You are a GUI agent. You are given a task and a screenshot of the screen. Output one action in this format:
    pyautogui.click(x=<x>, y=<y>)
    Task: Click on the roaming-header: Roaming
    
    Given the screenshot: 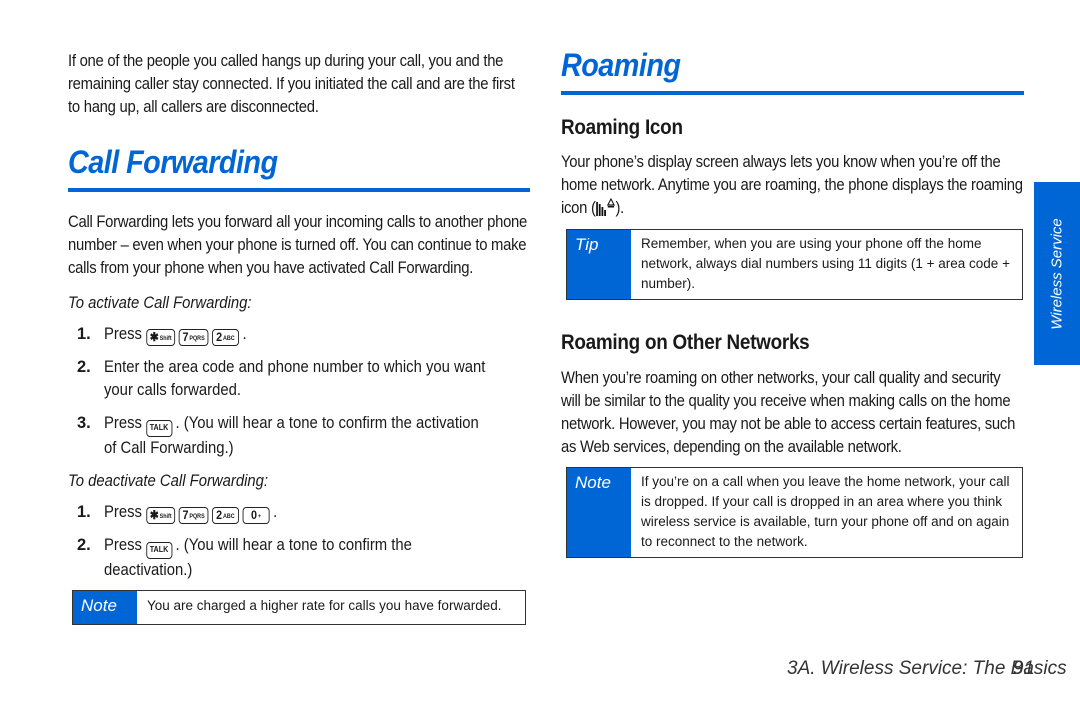 What is the action you would take?
    pyautogui.click(x=792, y=70)
    